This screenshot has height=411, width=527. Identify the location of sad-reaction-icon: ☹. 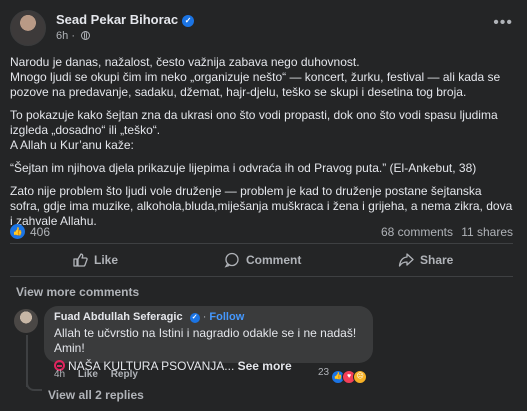
(360, 377).